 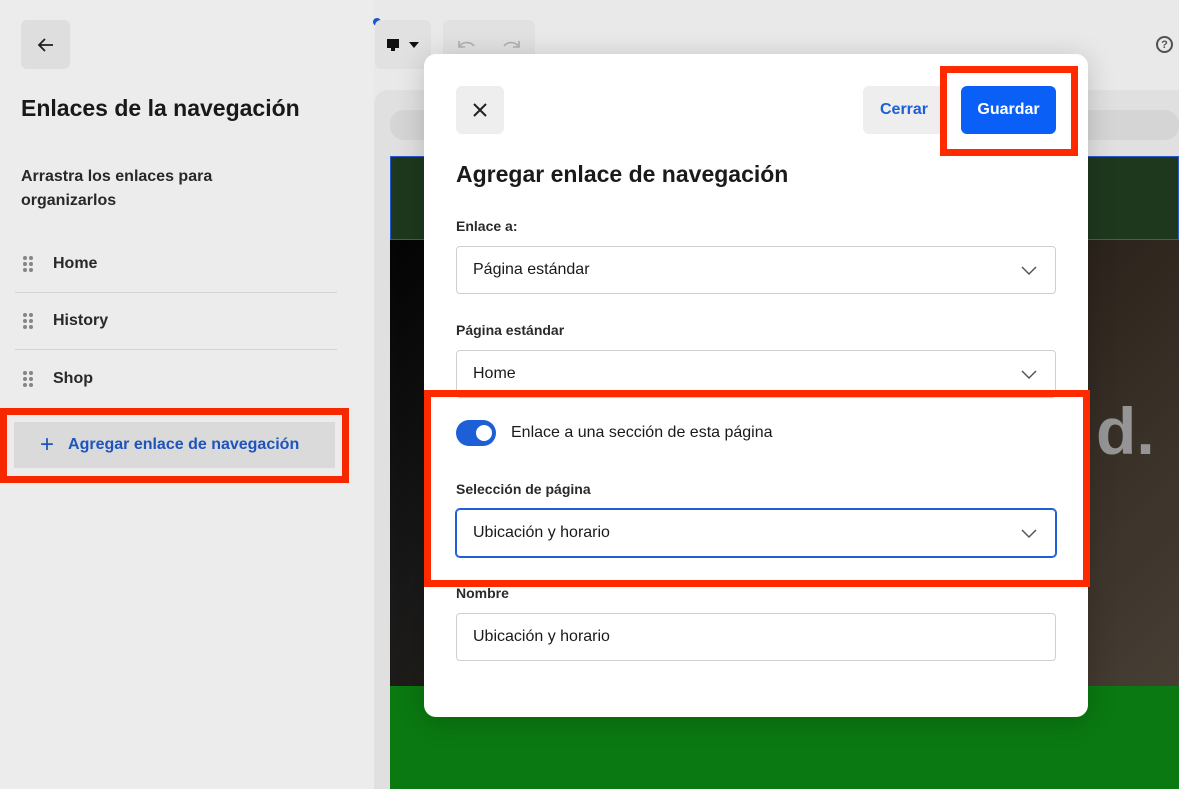 What do you see at coordinates (622, 174) in the screenshot?
I see `dialog-title: Agregar enlace de navegación` at bounding box center [622, 174].